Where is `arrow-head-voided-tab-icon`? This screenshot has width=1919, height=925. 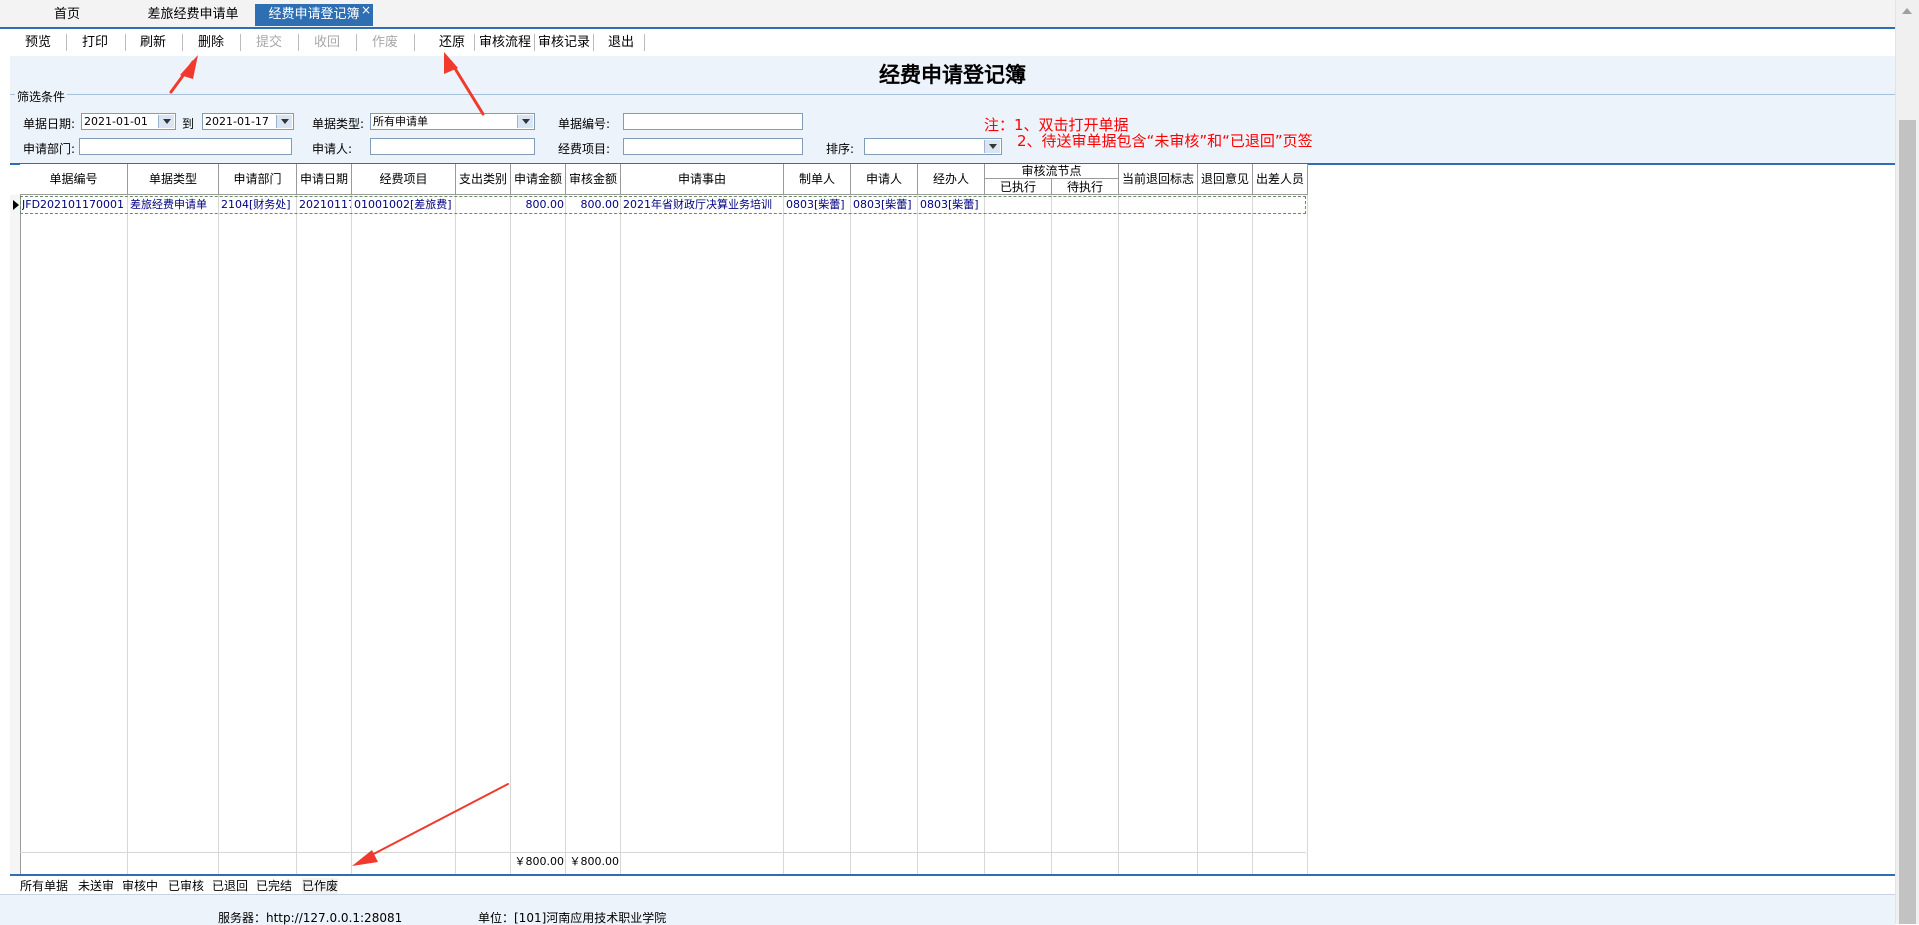
arrow-head-voided-tab-icon is located at coordinates (365, 858).